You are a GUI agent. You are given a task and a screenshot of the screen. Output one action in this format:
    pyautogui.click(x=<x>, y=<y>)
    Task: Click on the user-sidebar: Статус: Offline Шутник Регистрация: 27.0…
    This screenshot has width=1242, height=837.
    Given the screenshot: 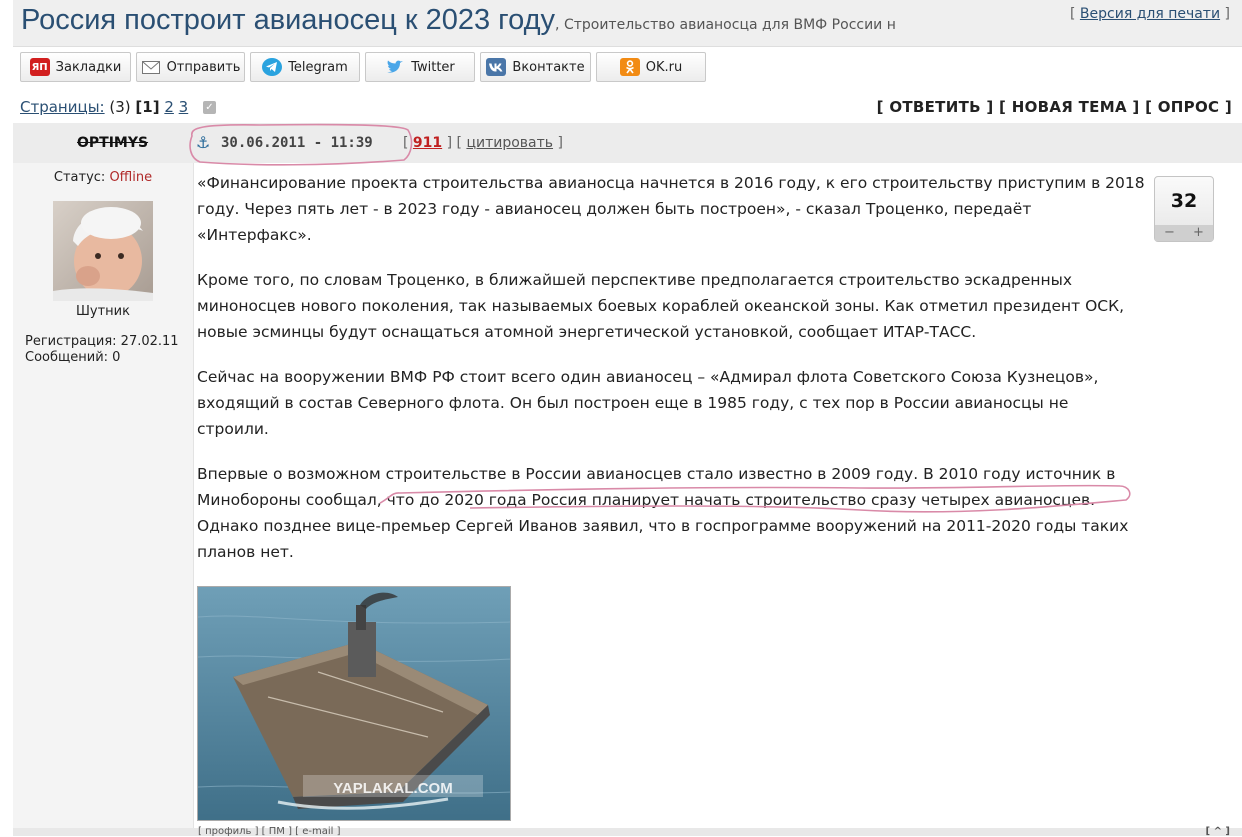 What is the action you would take?
    pyautogui.click(x=103, y=499)
    